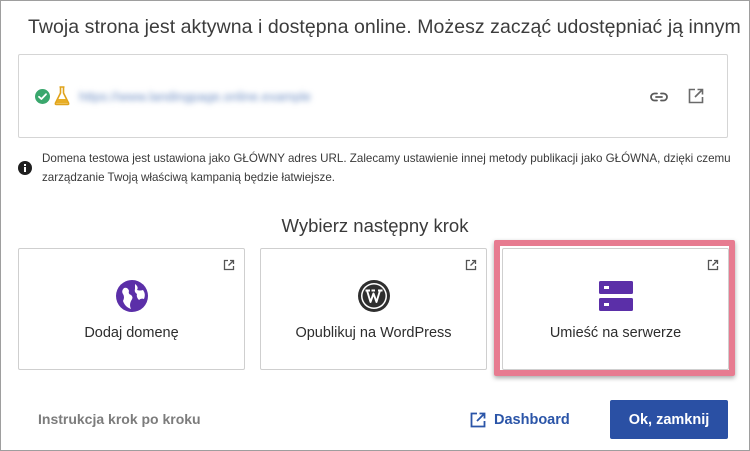  What do you see at coordinates (696, 96) in the screenshot?
I see `open-external-icon` at bounding box center [696, 96].